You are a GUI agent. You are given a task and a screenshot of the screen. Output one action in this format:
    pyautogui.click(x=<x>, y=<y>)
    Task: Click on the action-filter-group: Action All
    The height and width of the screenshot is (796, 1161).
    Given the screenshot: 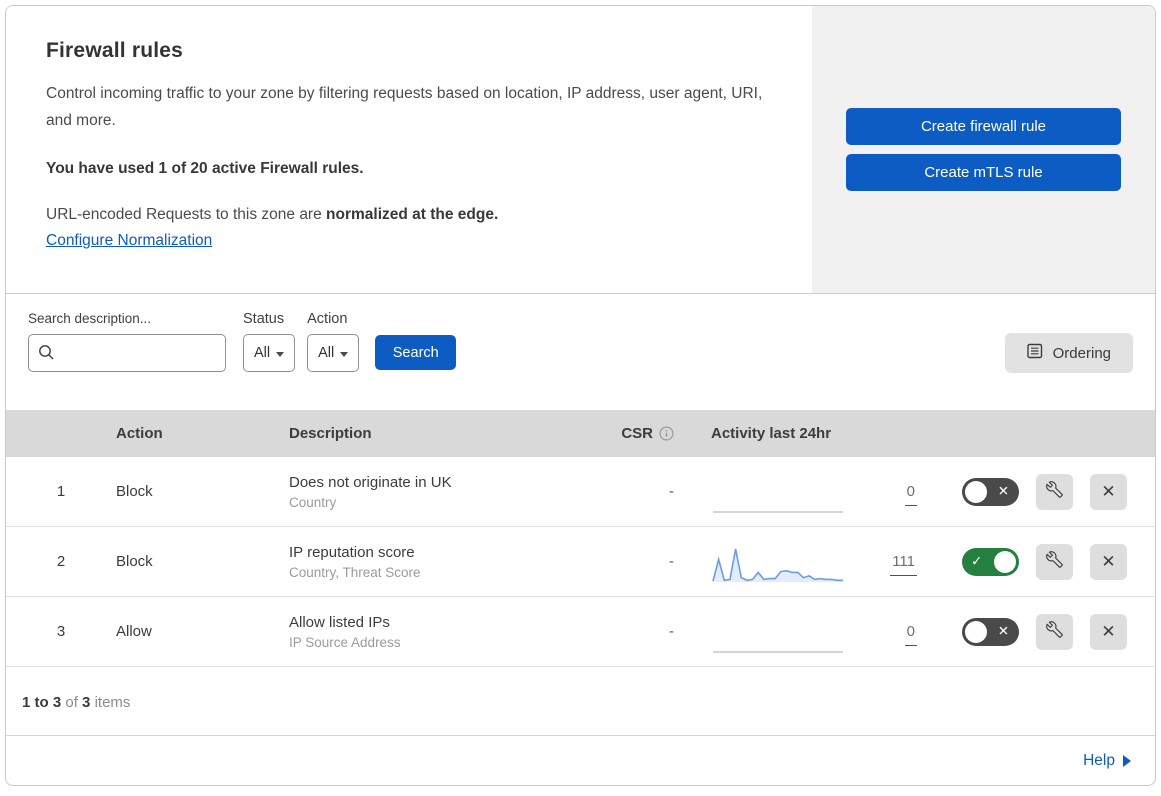 What is the action you would take?
    pyautogui.click(x=333, y=341)
    